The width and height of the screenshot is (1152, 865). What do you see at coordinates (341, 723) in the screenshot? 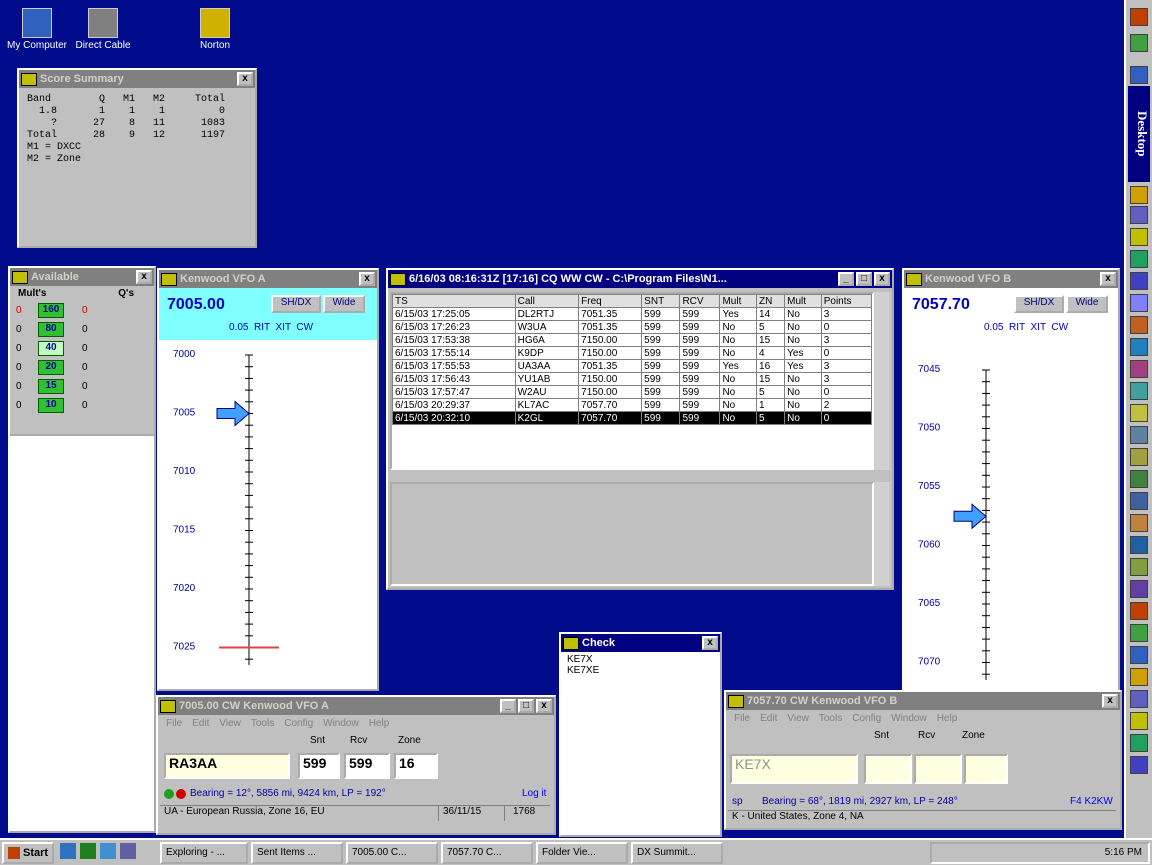
I see `menu-item: Window` at bounding box center [341, 723].